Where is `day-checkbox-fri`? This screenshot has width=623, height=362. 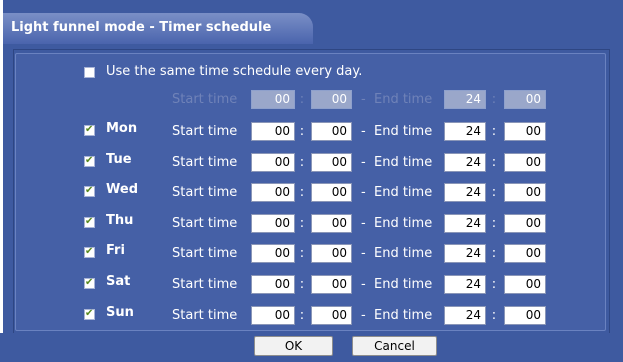 day-checkbox-fri is located at coordinates (89, 252).